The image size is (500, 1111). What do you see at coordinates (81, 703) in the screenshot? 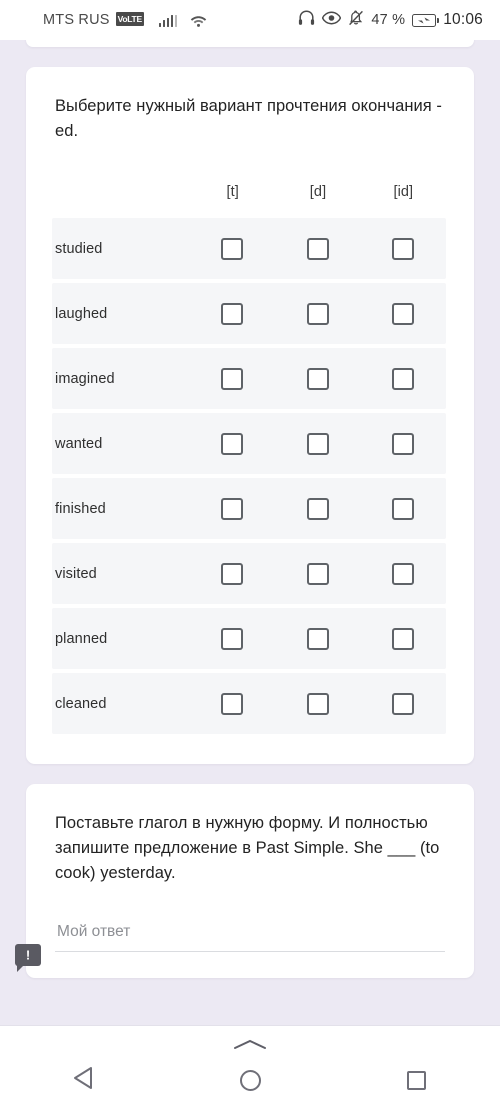
I see `grid-row-label: cleaned` at bounding box center [81, 703].